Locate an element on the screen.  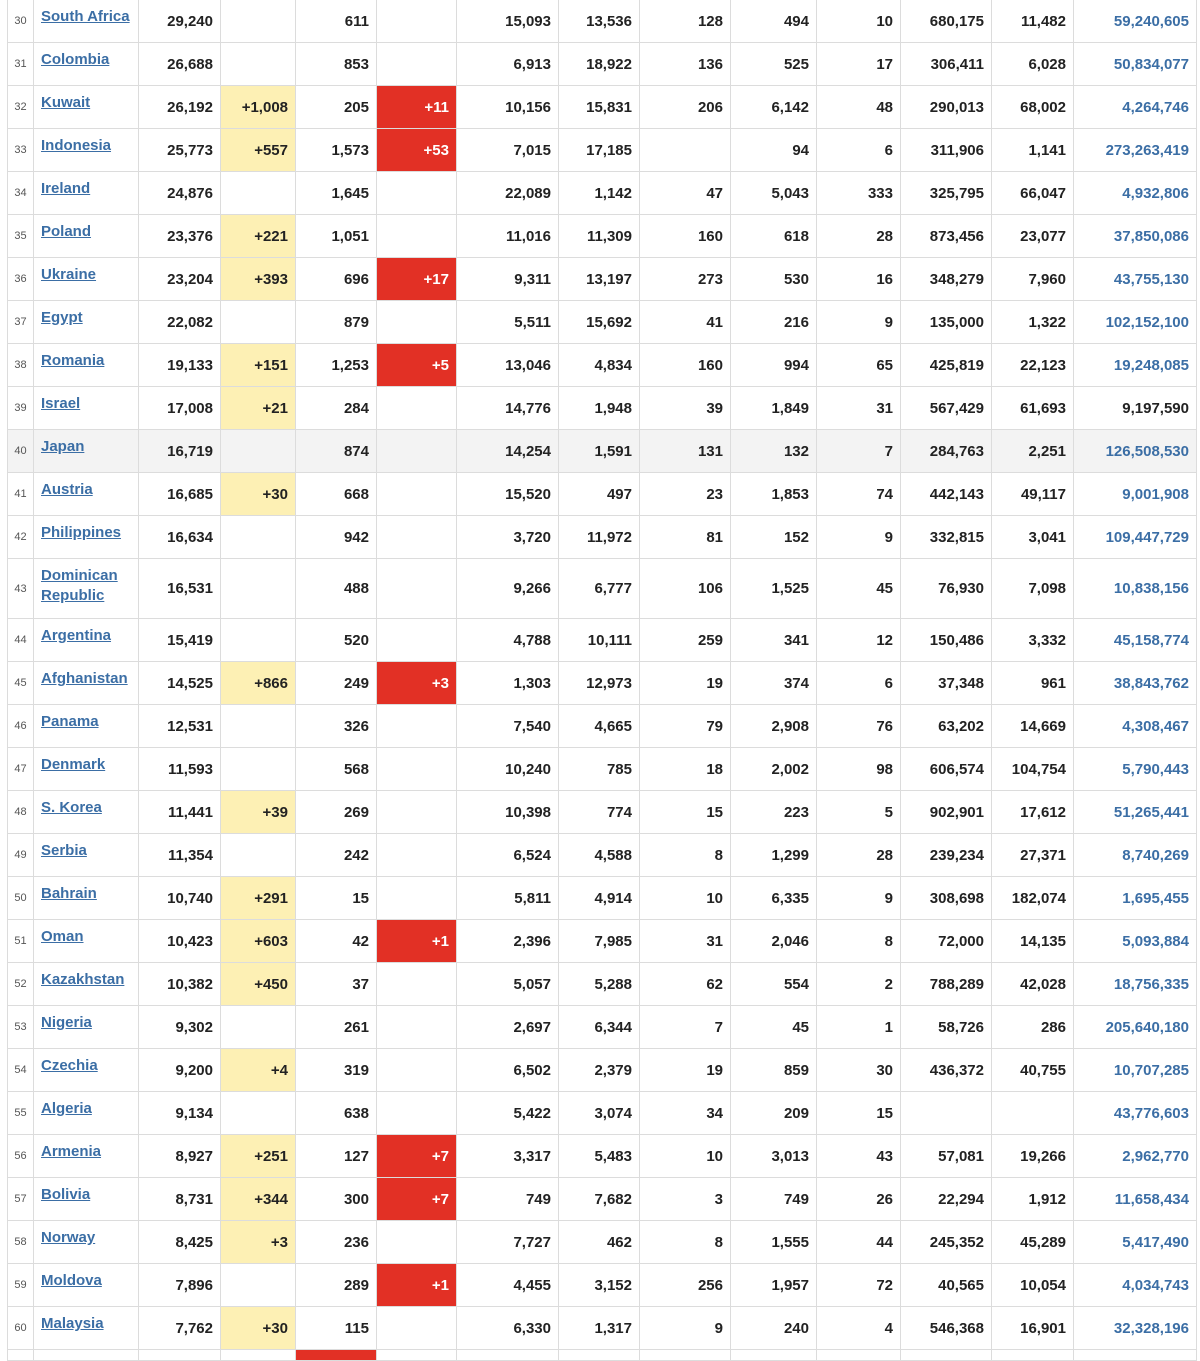
population-cell: 11,658,434 is located at coordinates (1135, 1199).